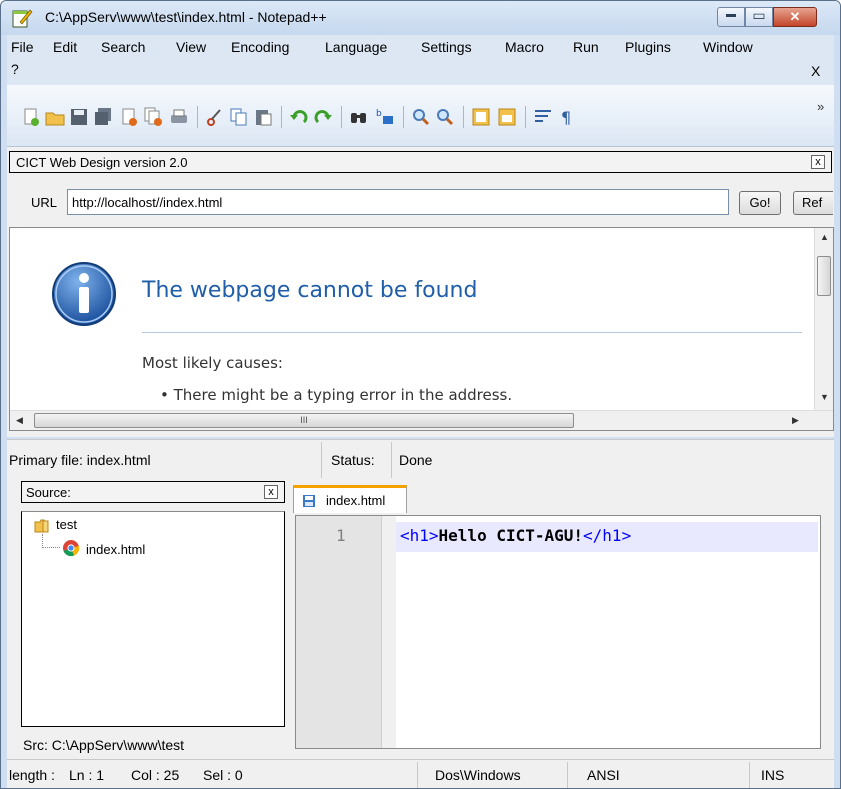 The image size is (841, 789). Describe the element at coordinates (820, 106) in the screenshot. I see `toolbar-overflow-chevron-icon: »` at that location.